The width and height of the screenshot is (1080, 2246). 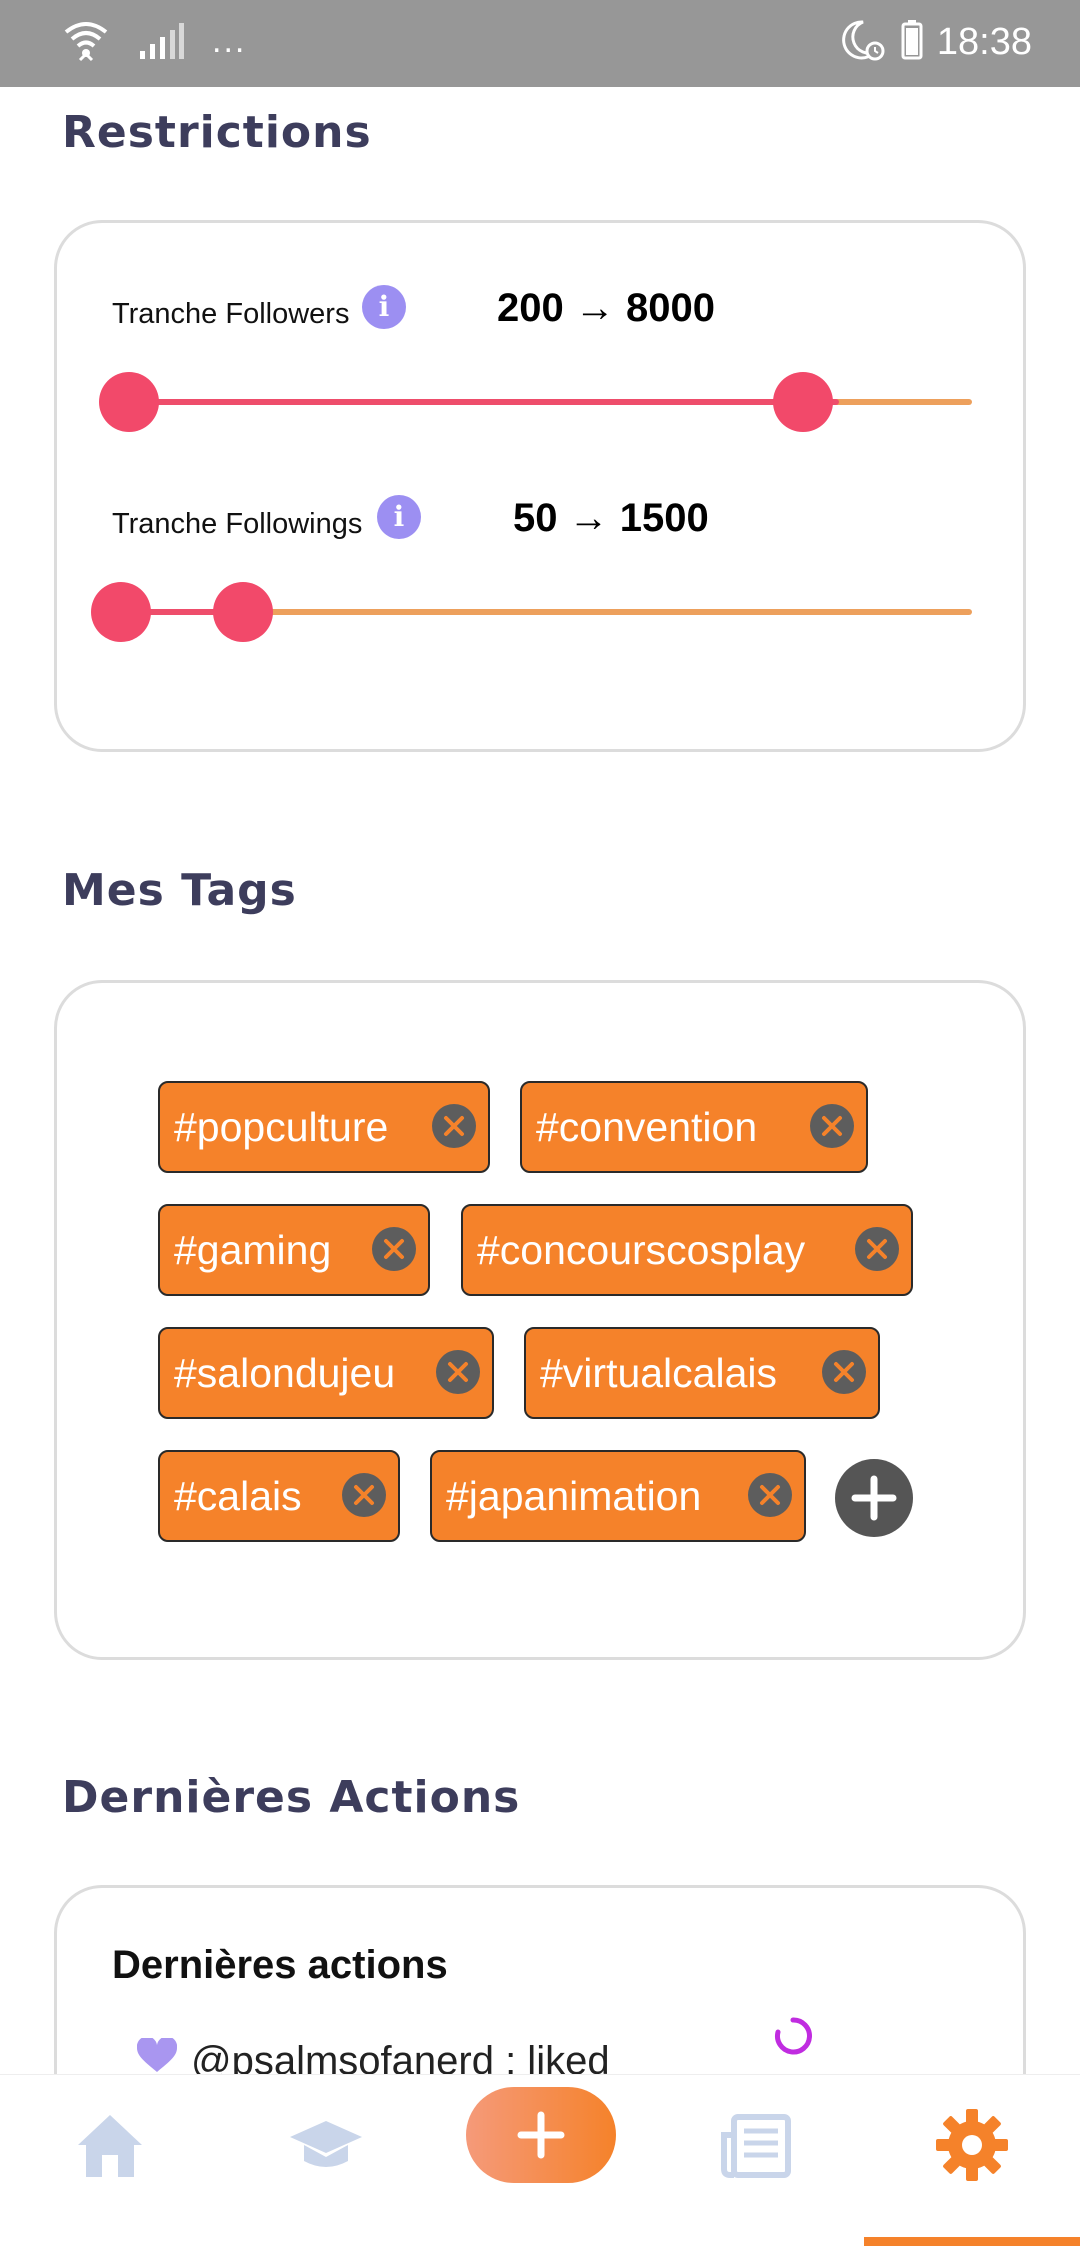 What do you see at coordinates (972, 2241) in the screenshot?
I see `active-tab-indicator` at bounding box center [972, 2241].